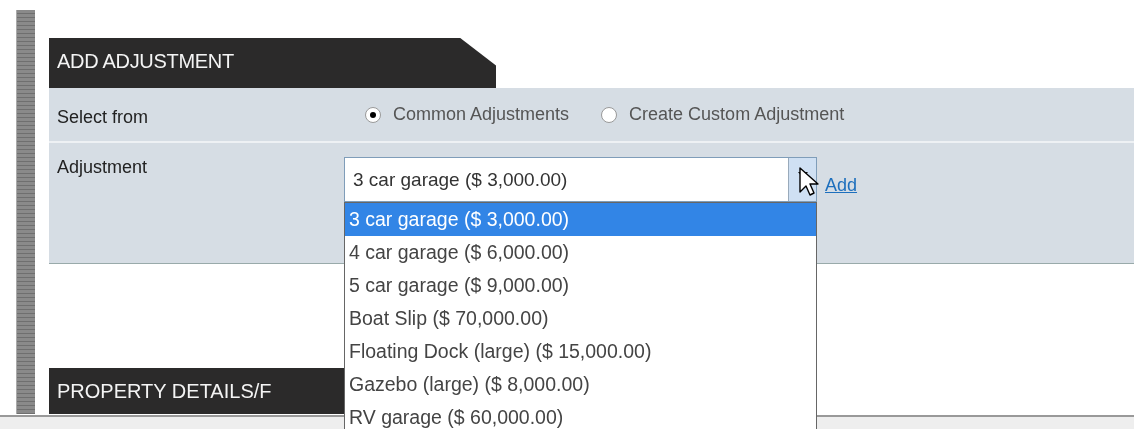  What do you see at coordinates (841, 185) in the screenshot?
I see `add-link: Add` at bounding box center [841, 185].